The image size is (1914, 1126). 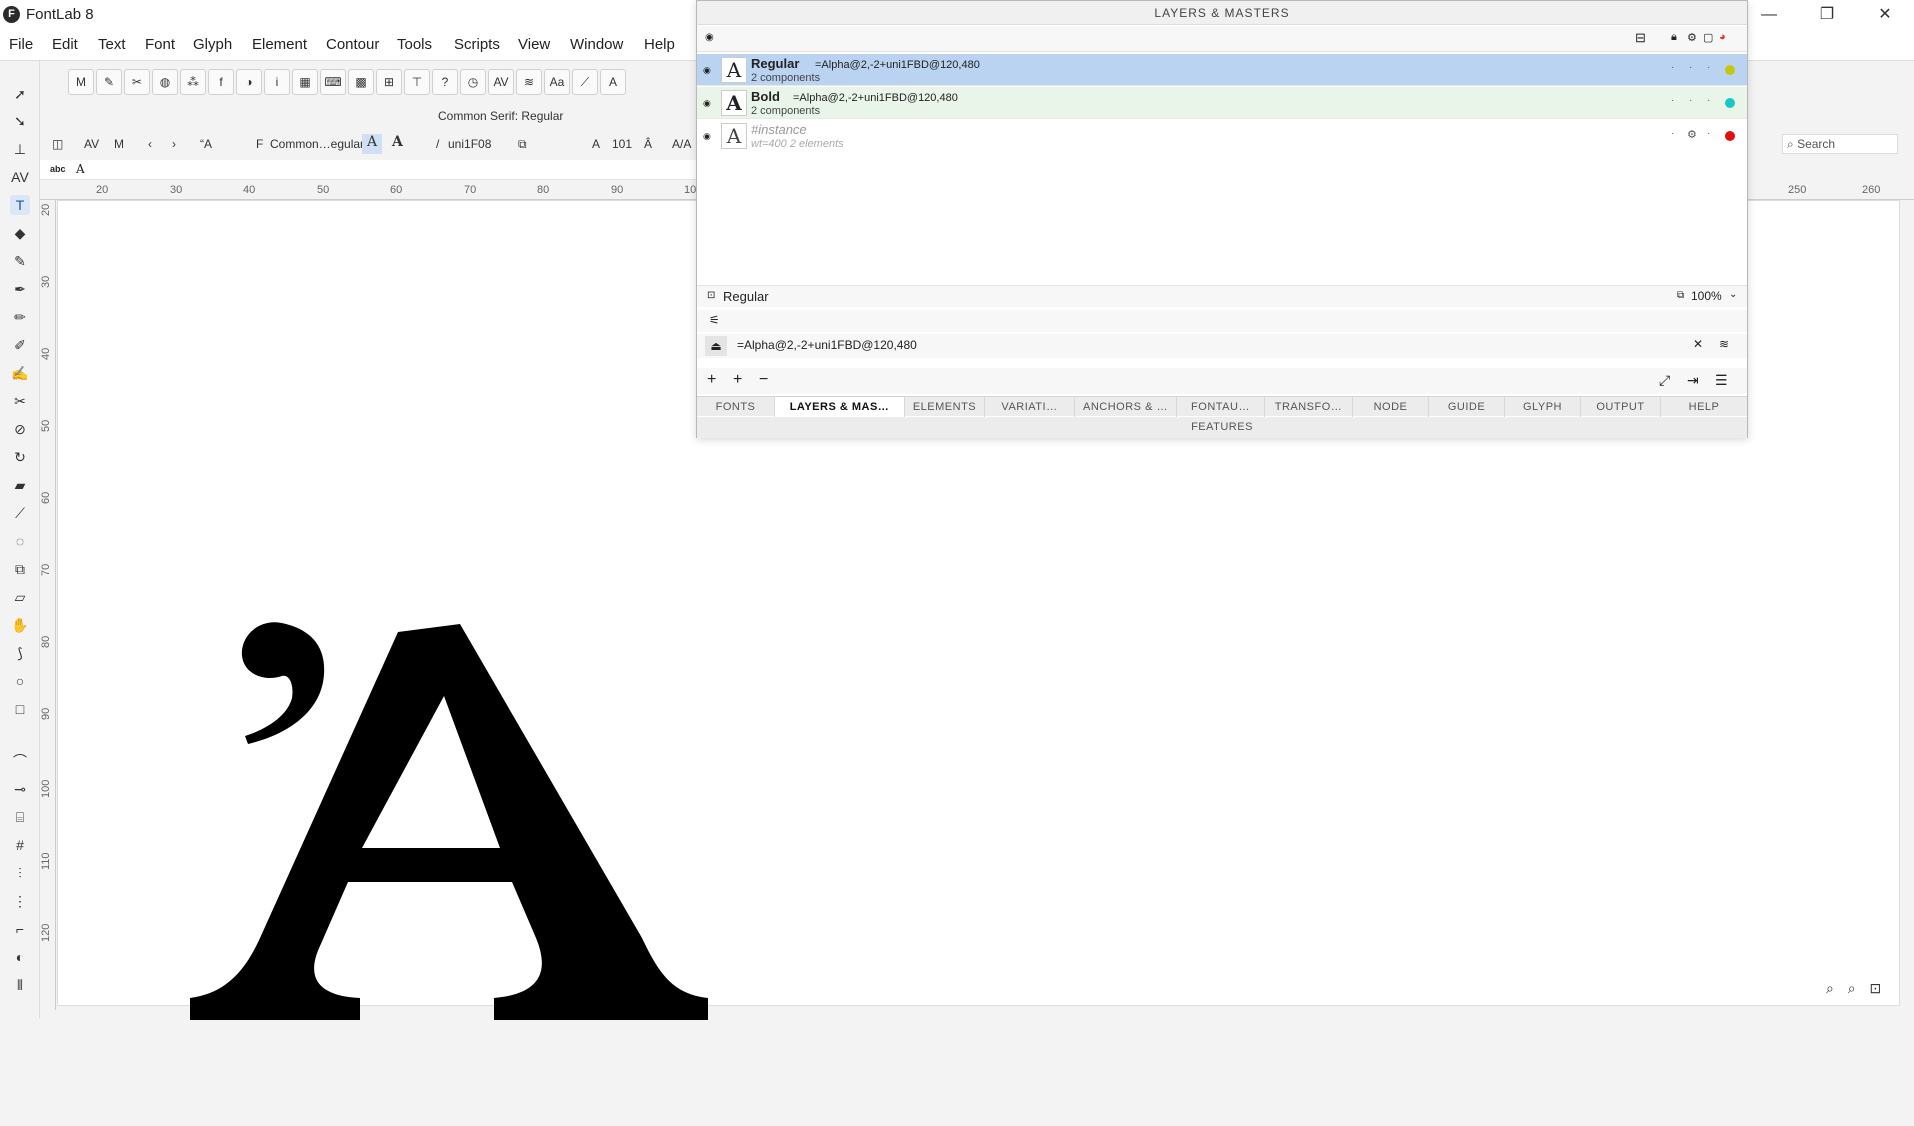 I want to click on menu-view: View, so click(x=534, y=44).